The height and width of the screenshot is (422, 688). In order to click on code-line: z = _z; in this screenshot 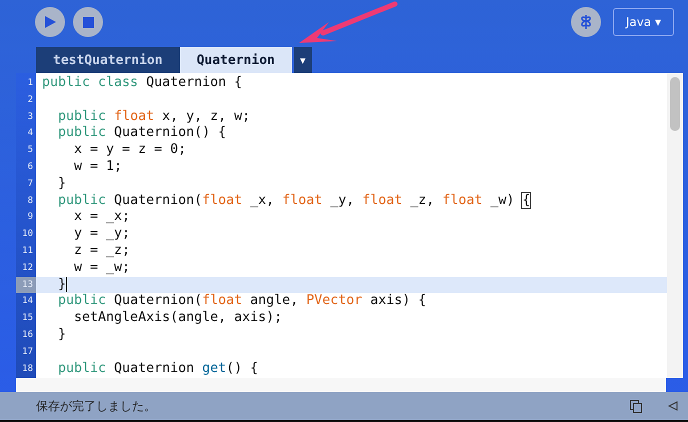, I will do `click(101, 250)`.